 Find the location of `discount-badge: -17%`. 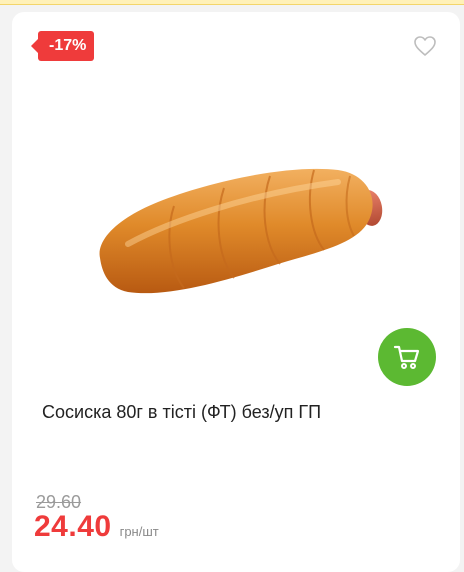

discount-badge: -17% is located at coordinates (62, 46).